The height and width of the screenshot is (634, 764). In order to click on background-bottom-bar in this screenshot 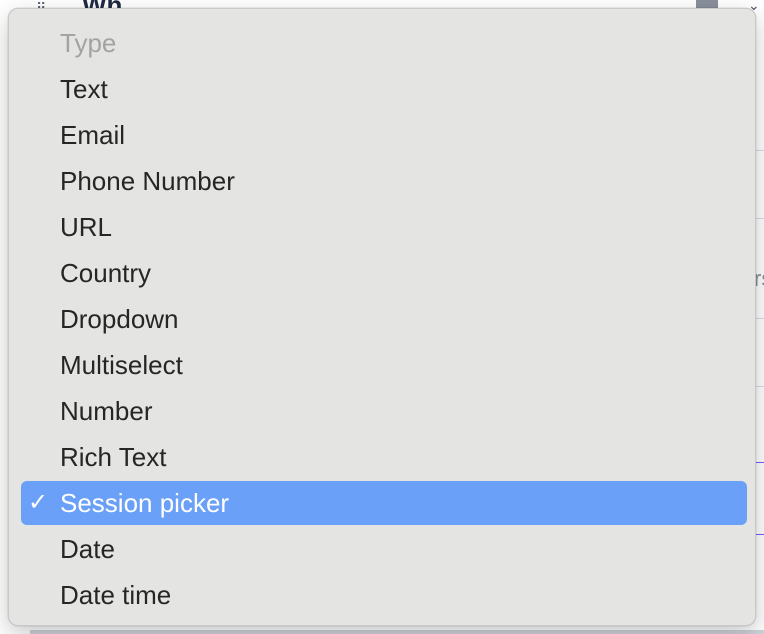, I will do `click(397, 632)`.